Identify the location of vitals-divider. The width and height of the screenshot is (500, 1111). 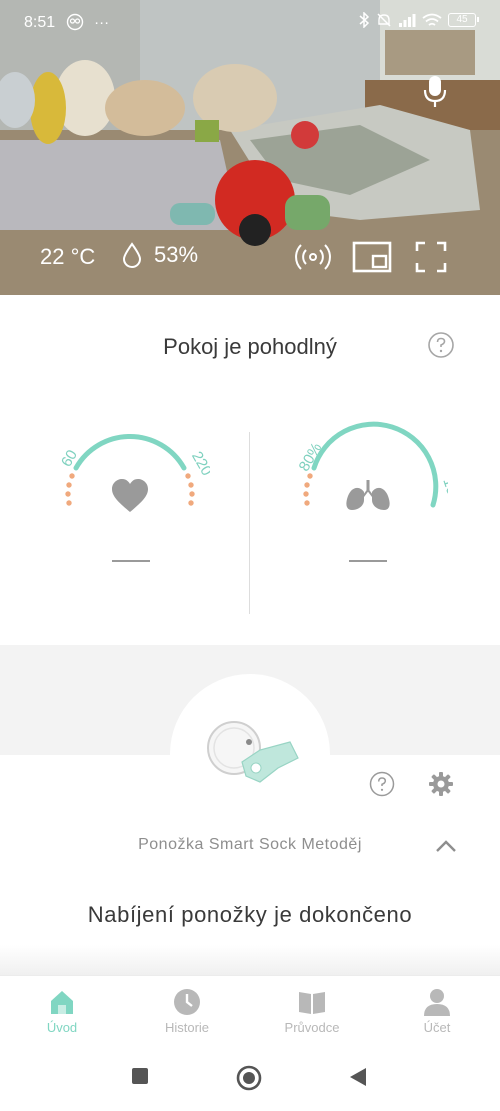
(249, 523).